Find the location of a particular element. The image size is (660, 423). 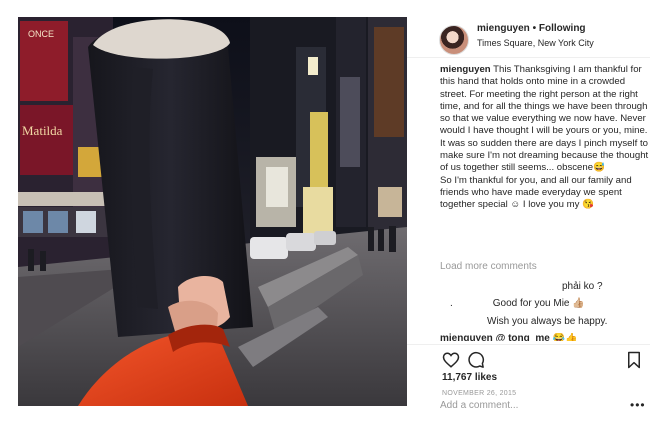

comment-box: Add a comment... ••• is located at coordinates (528, 407).